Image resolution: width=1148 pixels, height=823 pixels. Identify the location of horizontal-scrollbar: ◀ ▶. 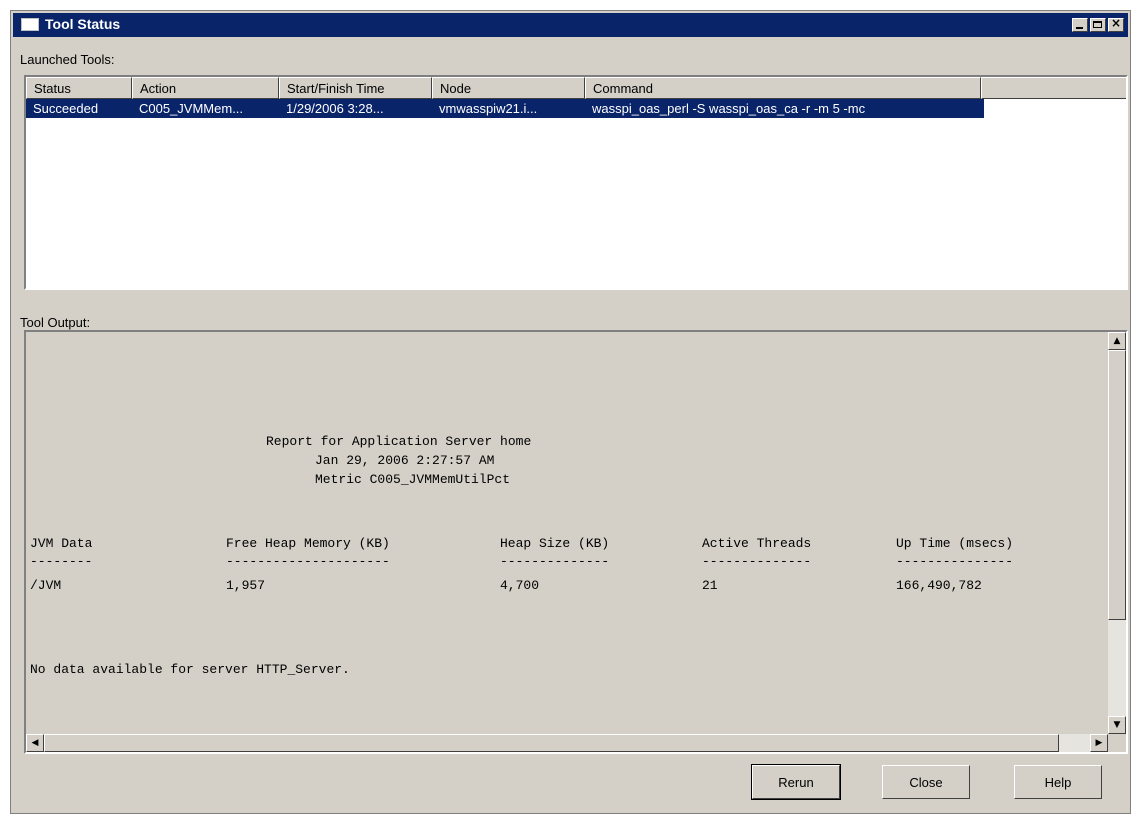
(567, 743).